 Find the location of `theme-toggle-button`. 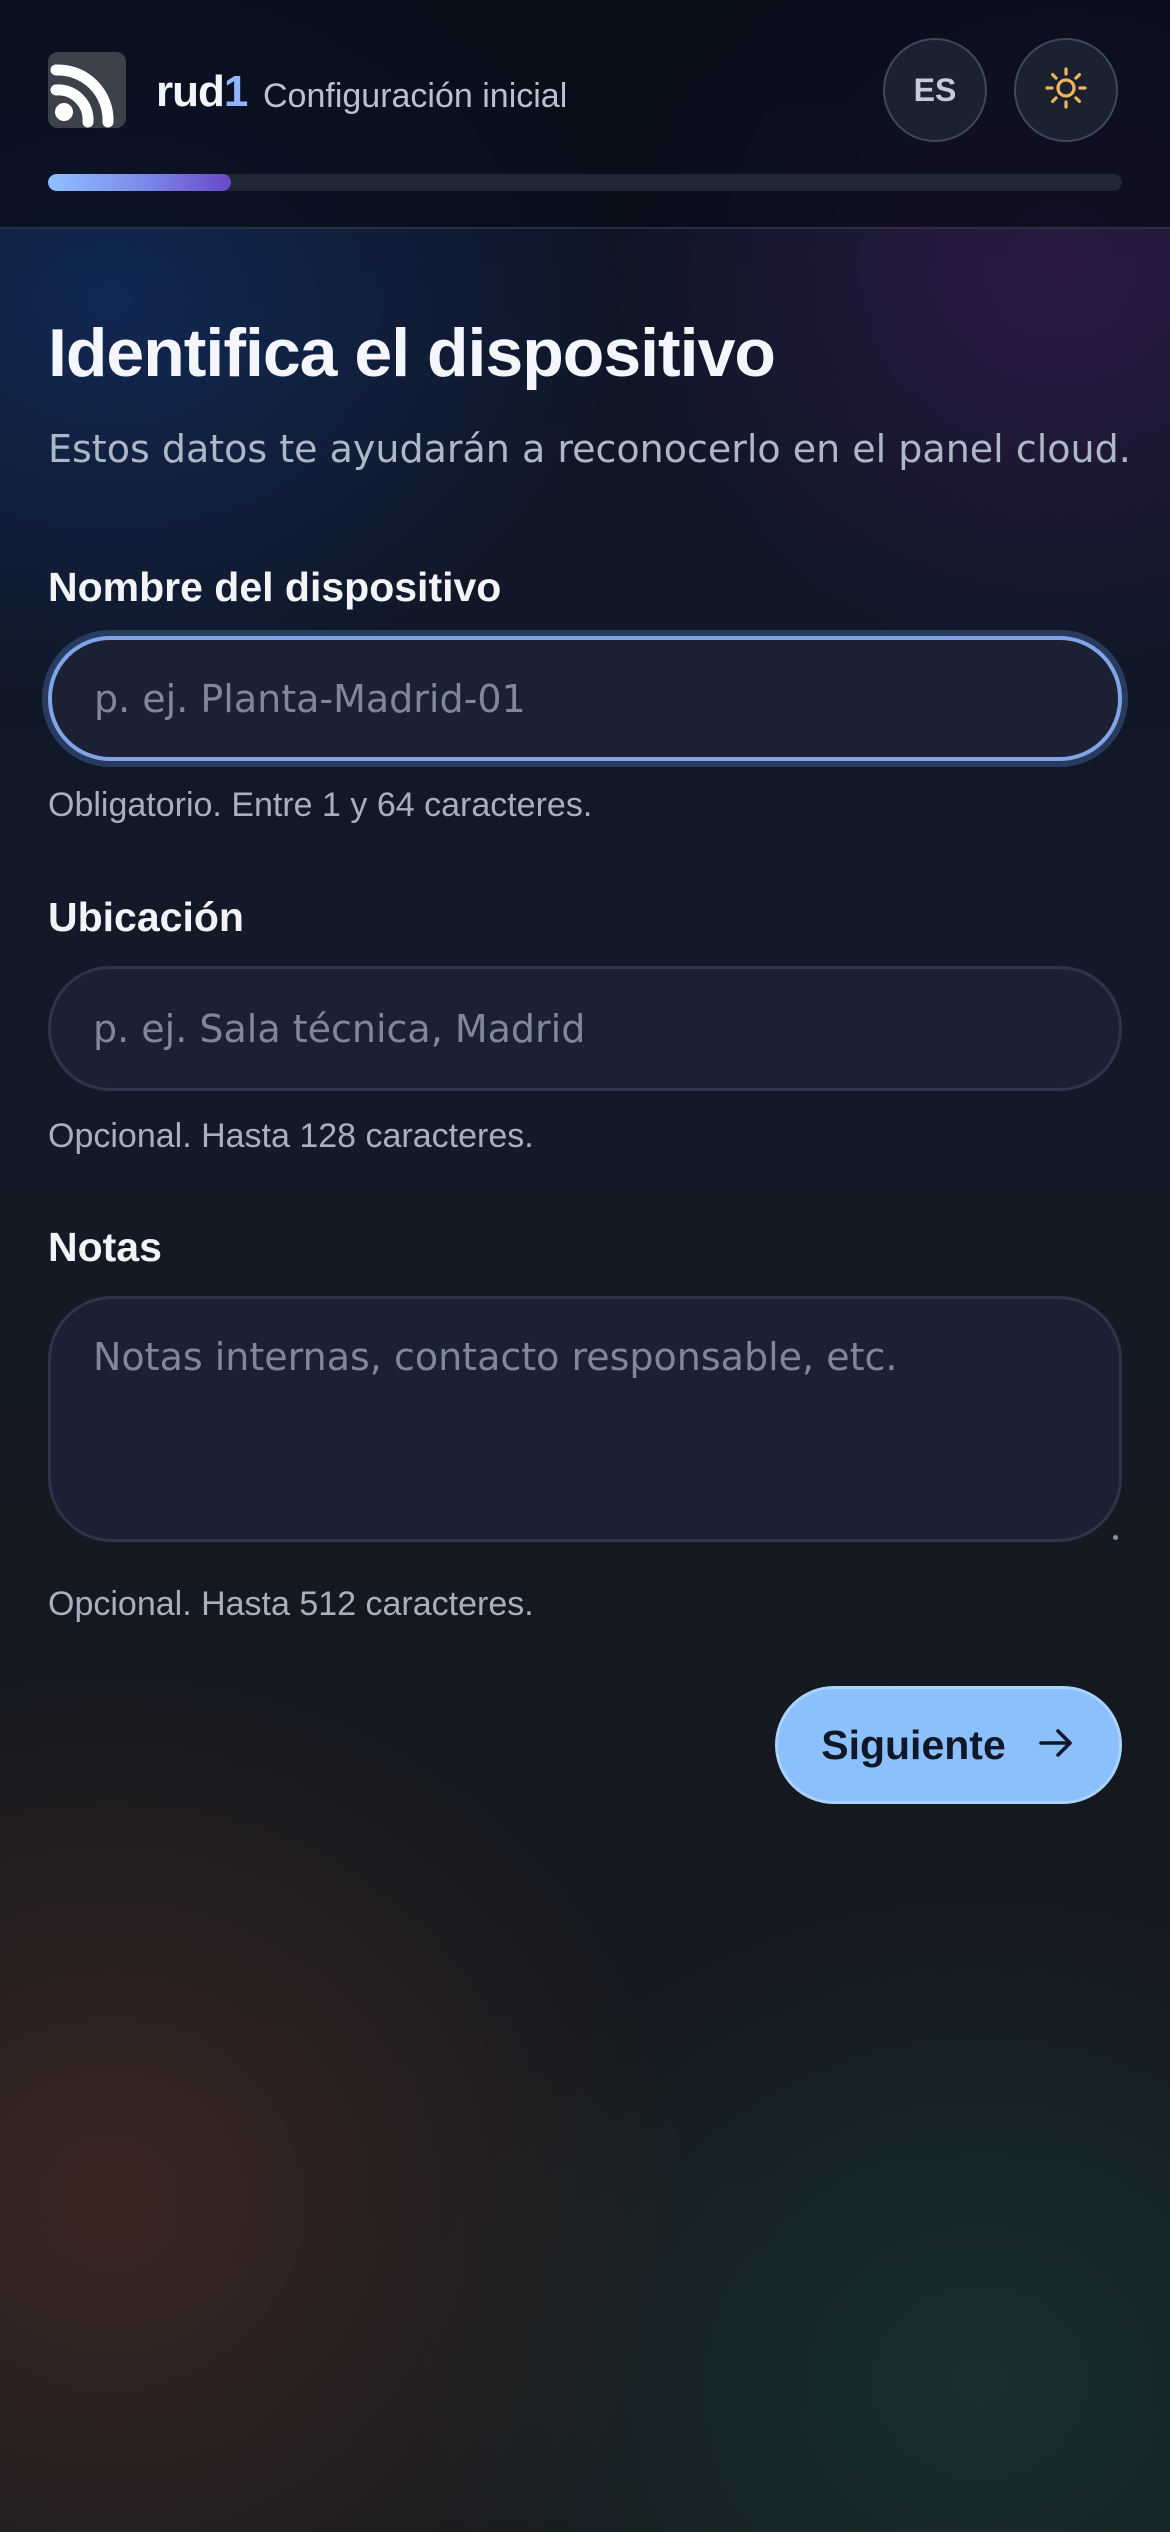

theme-toggle-button is located at coordinates (1066, 90).